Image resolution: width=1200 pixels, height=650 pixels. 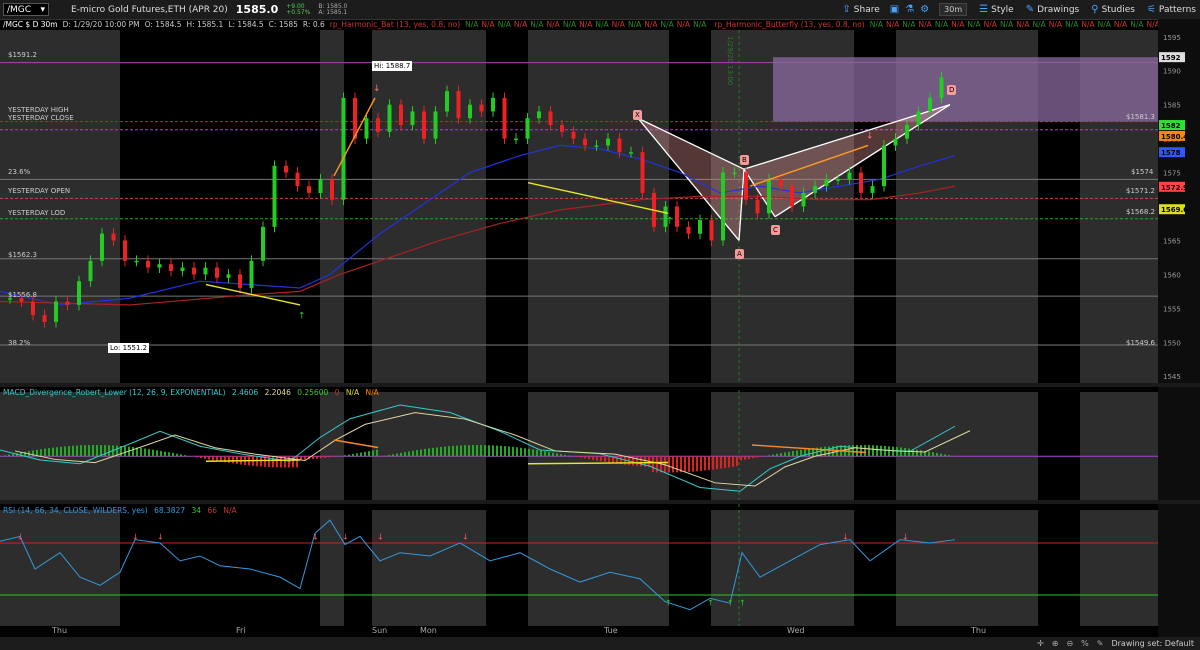 I want to click on price-tag-text: 1582, so click(x=1171, y=126).